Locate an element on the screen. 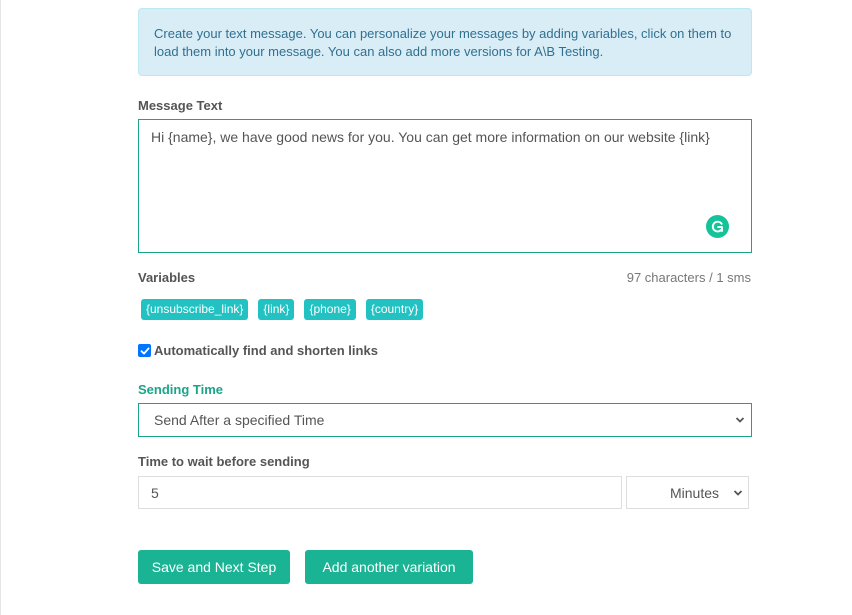 Image resolution: width=852 pixels, height=615 pixels. variable-chip-phone: {phone} is located at coordinates (330, 309).